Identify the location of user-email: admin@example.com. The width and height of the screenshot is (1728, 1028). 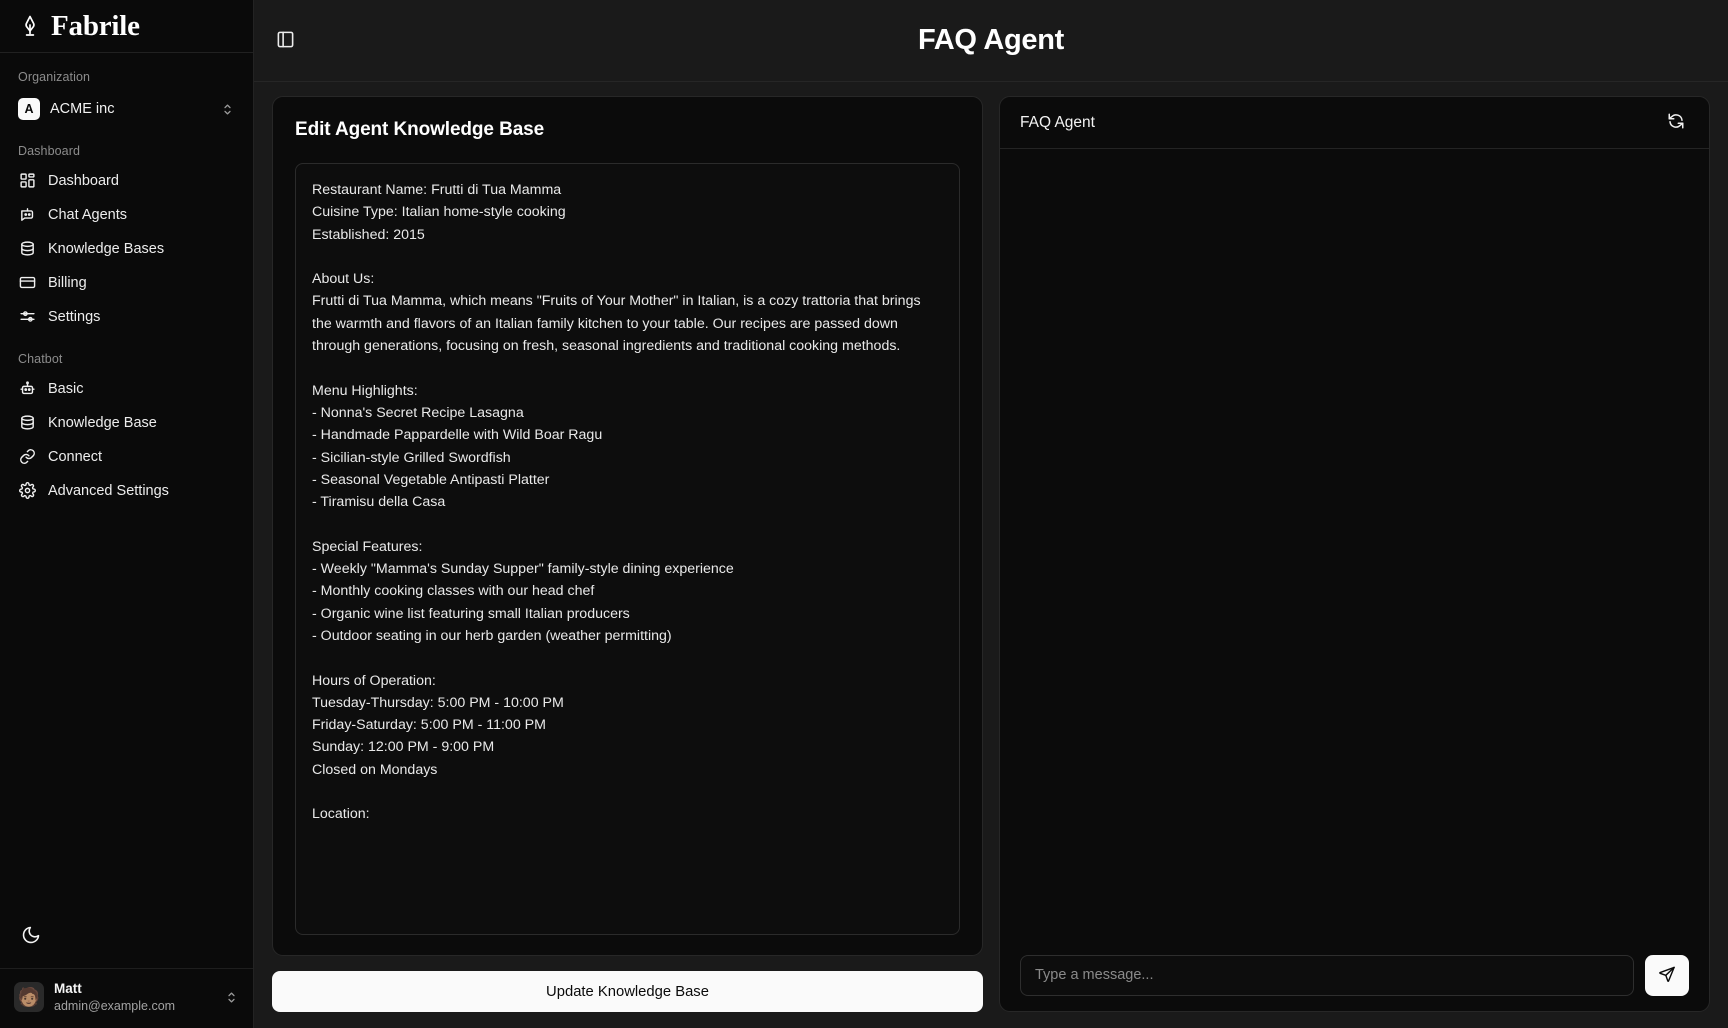
(115, 1005).